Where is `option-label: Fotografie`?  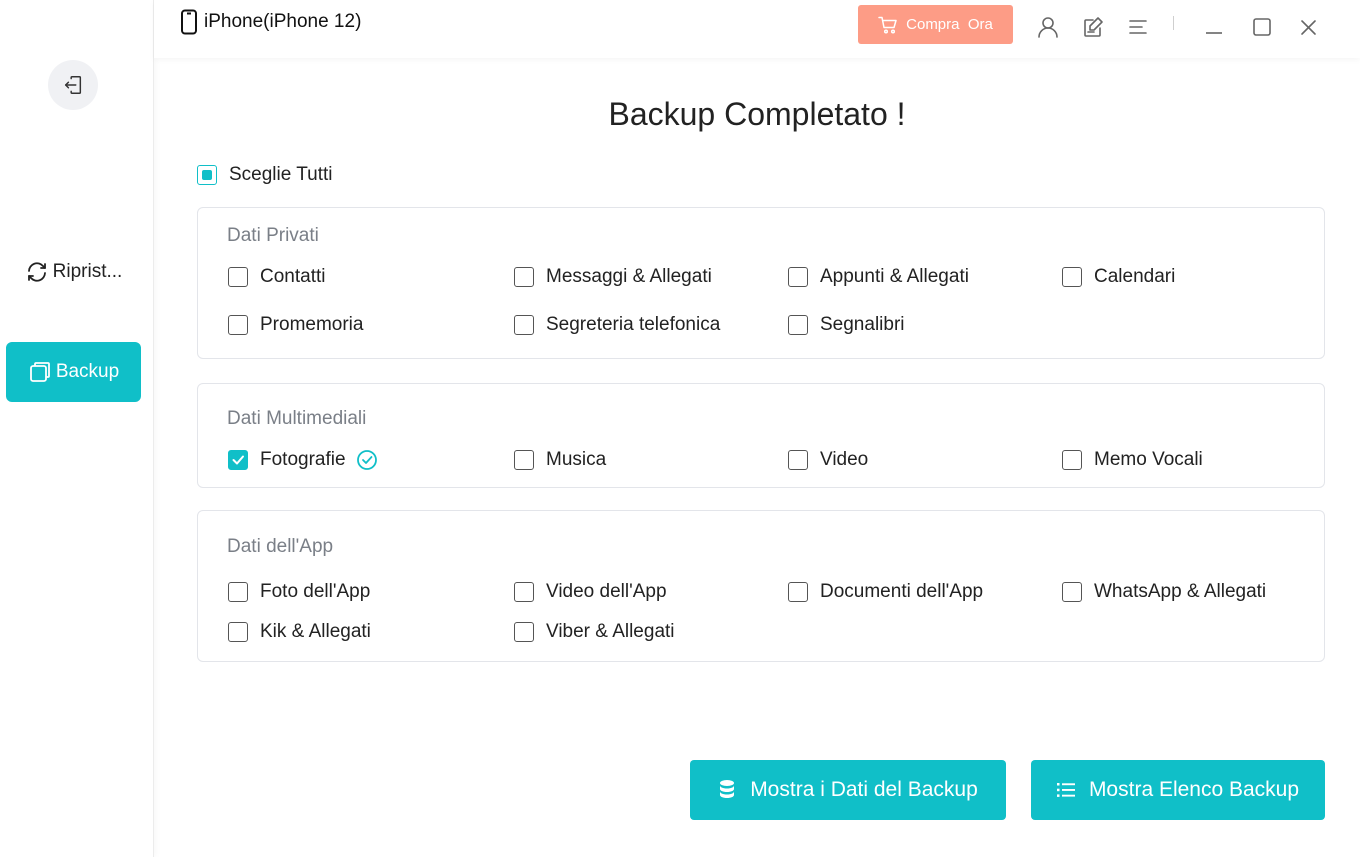
option-label: Fotografie is located at coordinates (303, 459).